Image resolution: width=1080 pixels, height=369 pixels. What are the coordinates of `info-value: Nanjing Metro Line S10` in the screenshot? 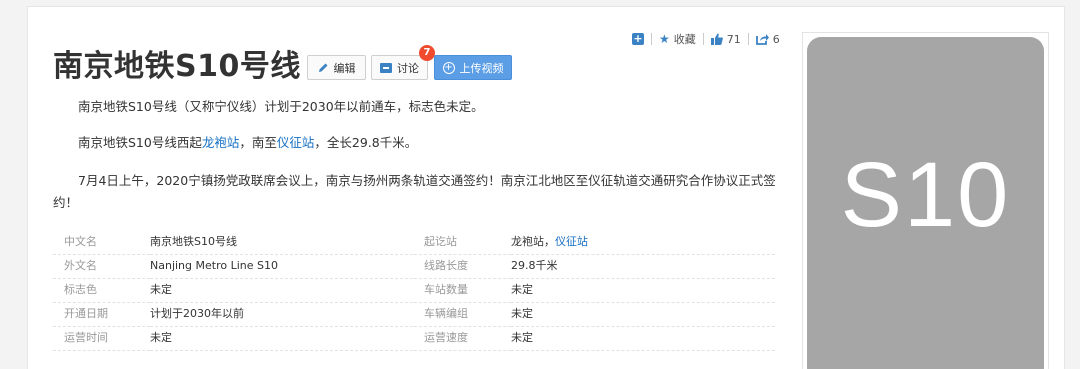 It's located at (281, 267).